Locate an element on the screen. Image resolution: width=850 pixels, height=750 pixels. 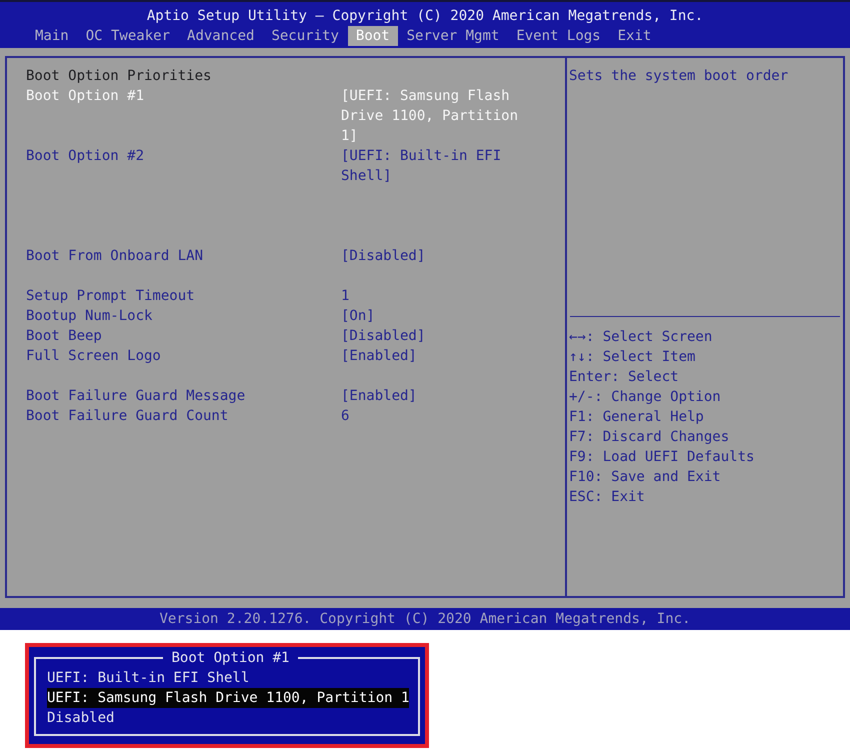
window-title: Aptio Setup Utility – Copyright (C) 2020 American Megatrends, Inc. is located at coordinates (425, 16).